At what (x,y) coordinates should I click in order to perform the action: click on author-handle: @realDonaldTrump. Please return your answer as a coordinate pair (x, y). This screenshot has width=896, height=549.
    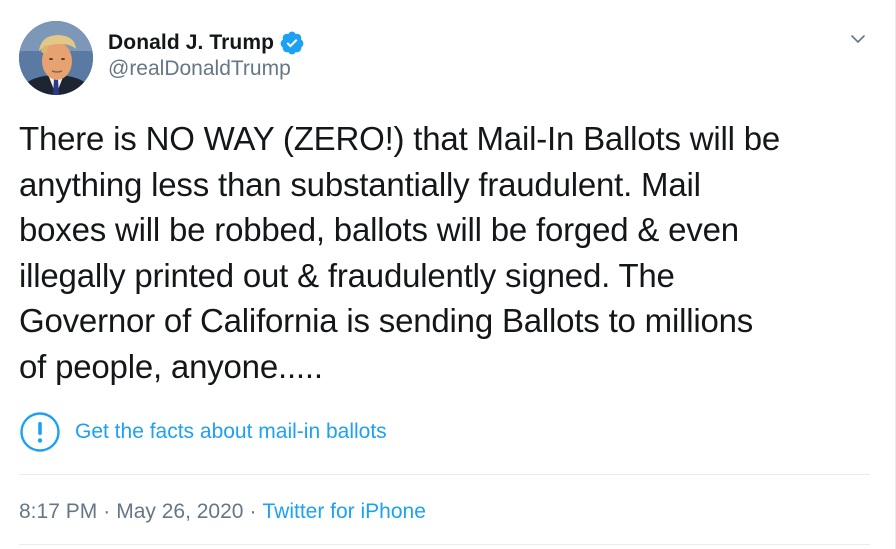
    Looking at the image, I should click on (199, 69).